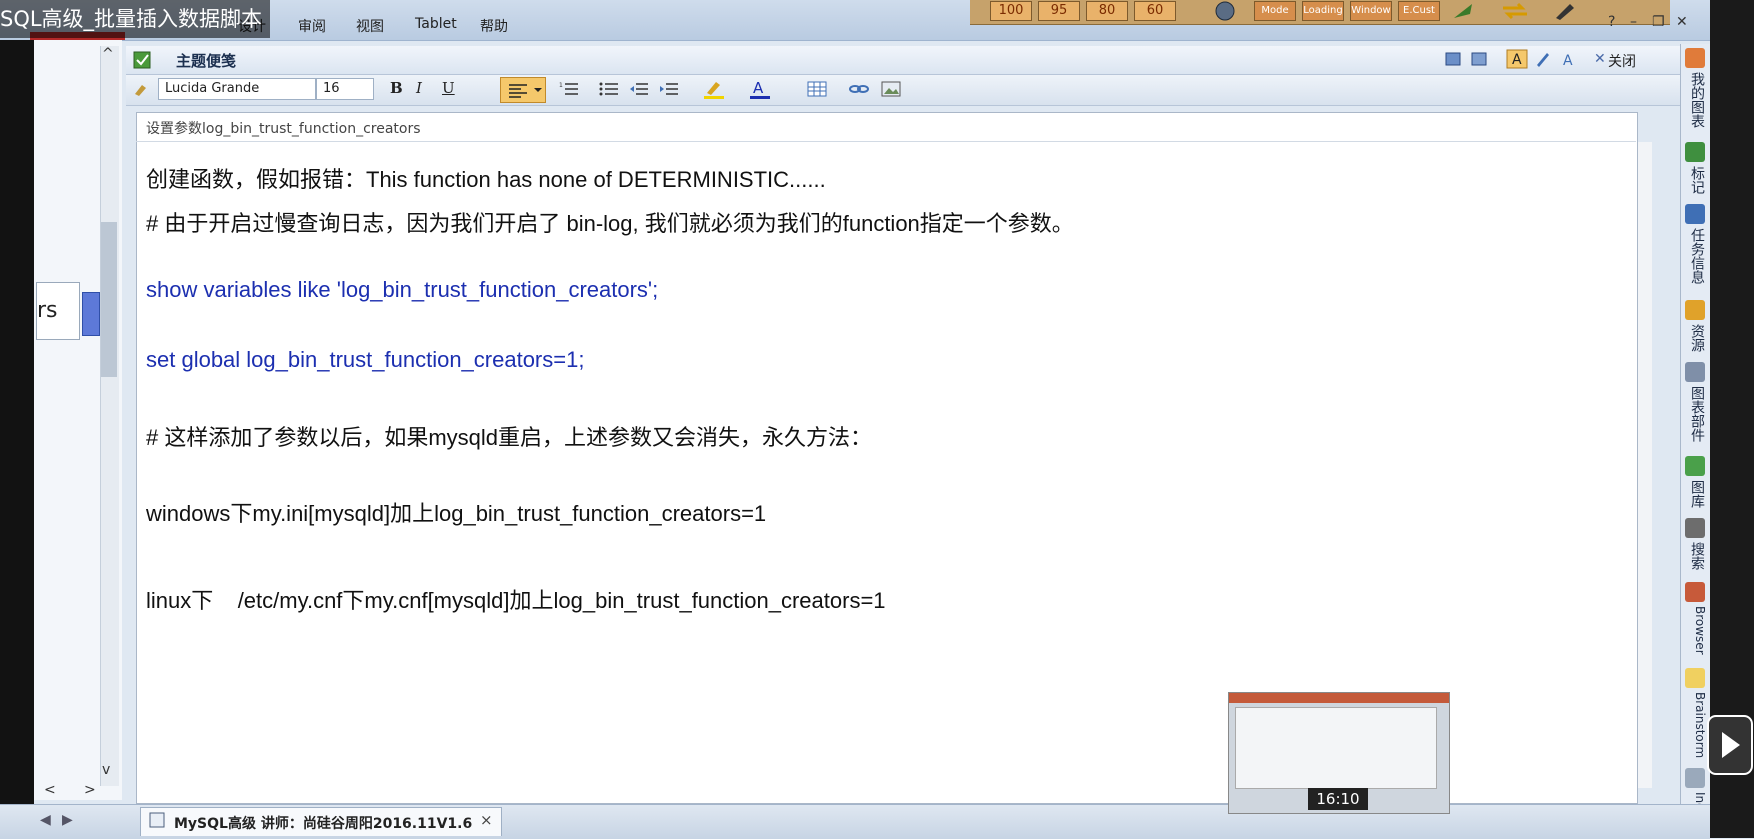 The width and height of the screenshot is (1754, 839). I want to click on bold-button: B, so click(396, 88).